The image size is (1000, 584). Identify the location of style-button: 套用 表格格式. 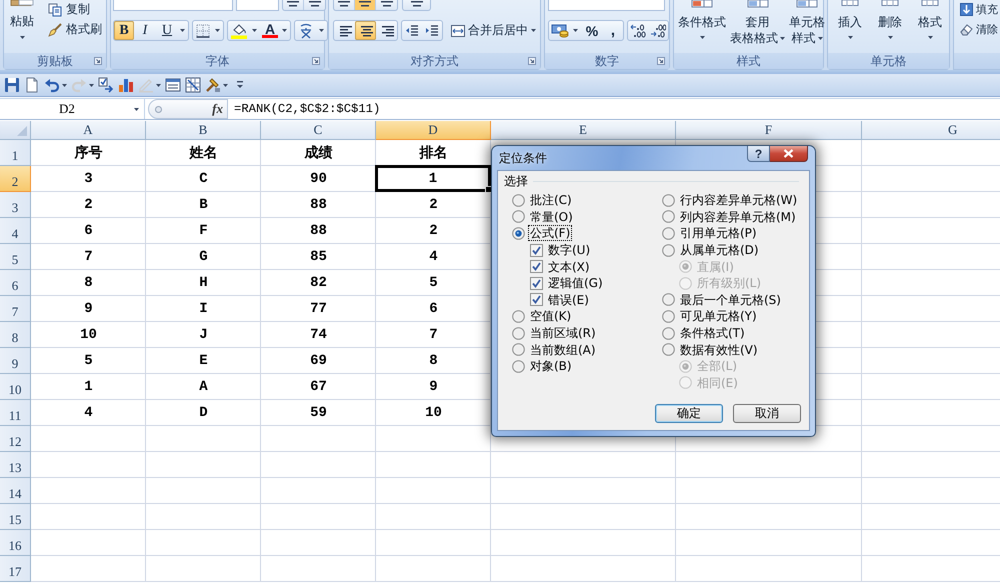
(757, 26).